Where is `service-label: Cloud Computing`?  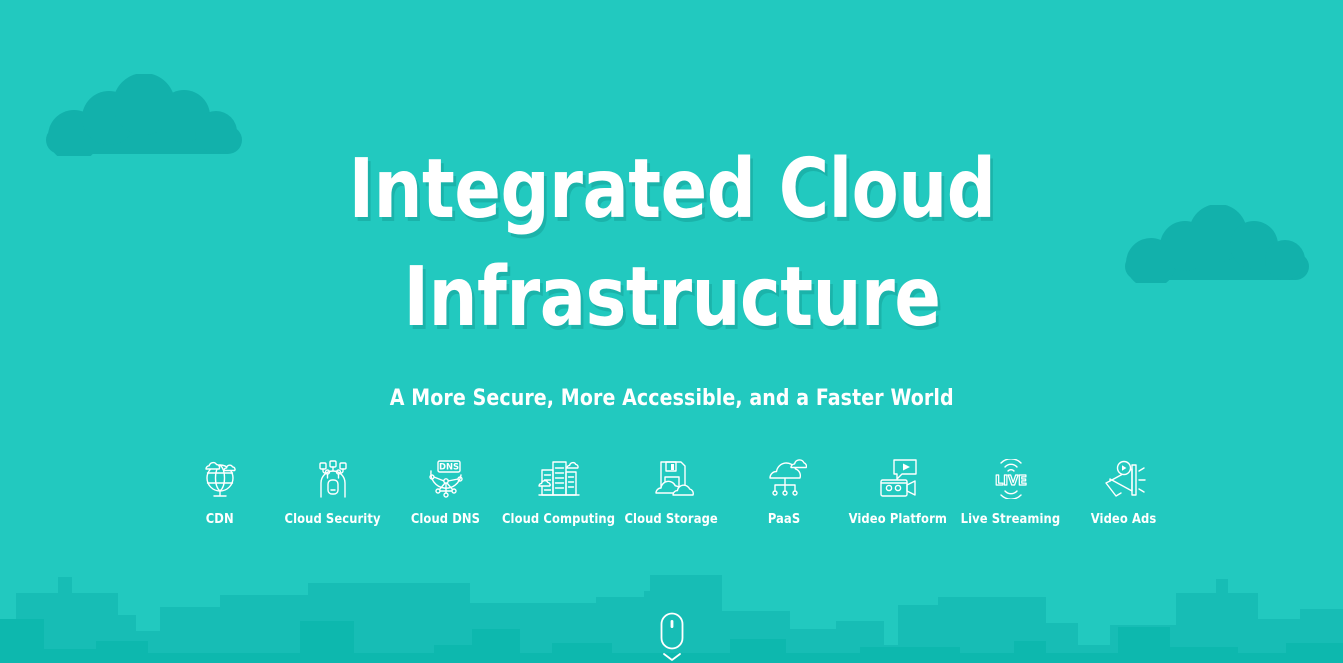 service-label: Cloud Computing is located at coordinates (558, 519).